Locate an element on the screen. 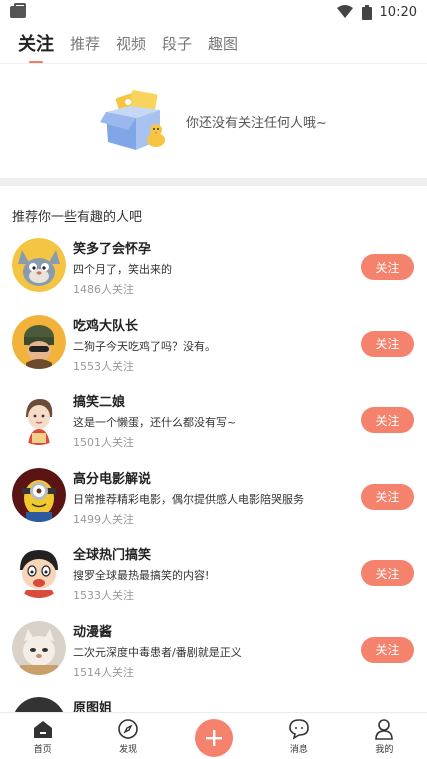 The width and height of the screenshot is (427, 759). user-description: 这是一个懒蛋，还什么都没有写~ is located at coordinates (155, 422).